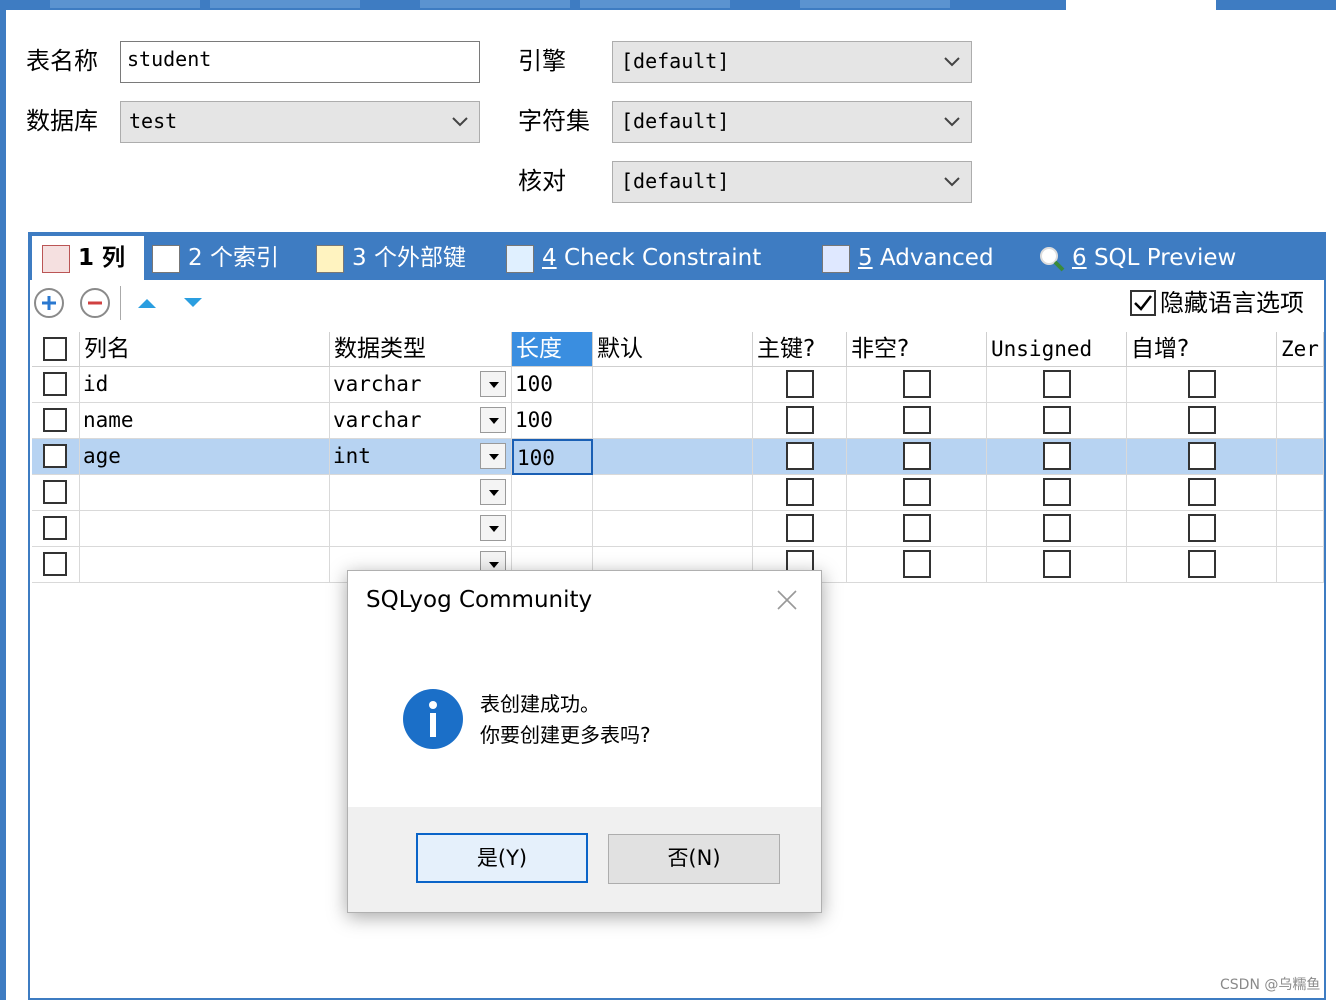  I want to click on tab-sql-preview: 6 SQL Preview, so click(1137, 258).